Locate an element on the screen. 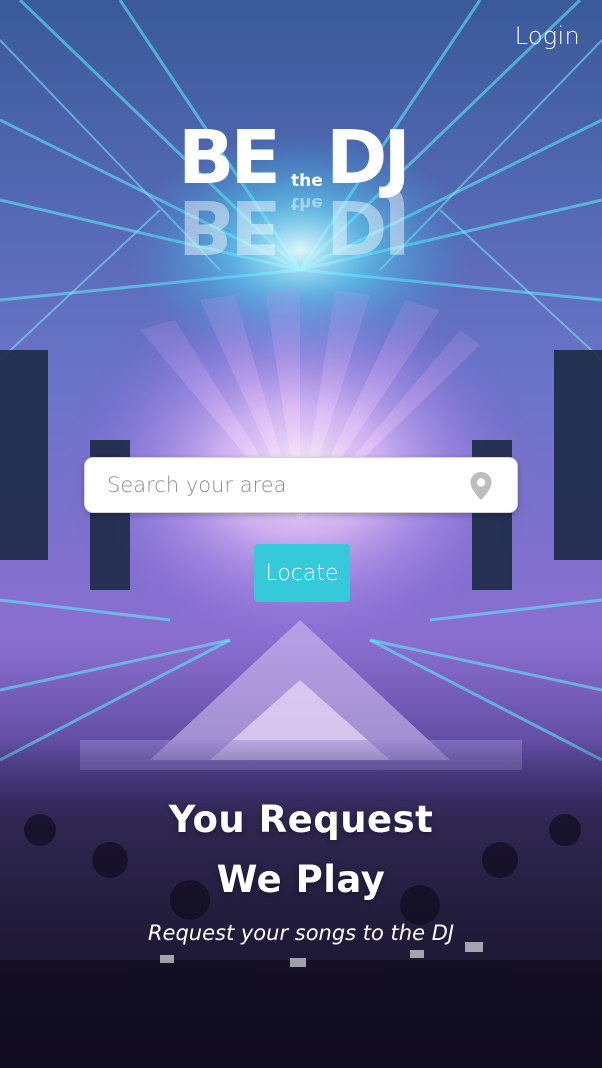 This screenshot has width=602, height=1068. logo-reflection-the: the is located at coordinates (307, 203).